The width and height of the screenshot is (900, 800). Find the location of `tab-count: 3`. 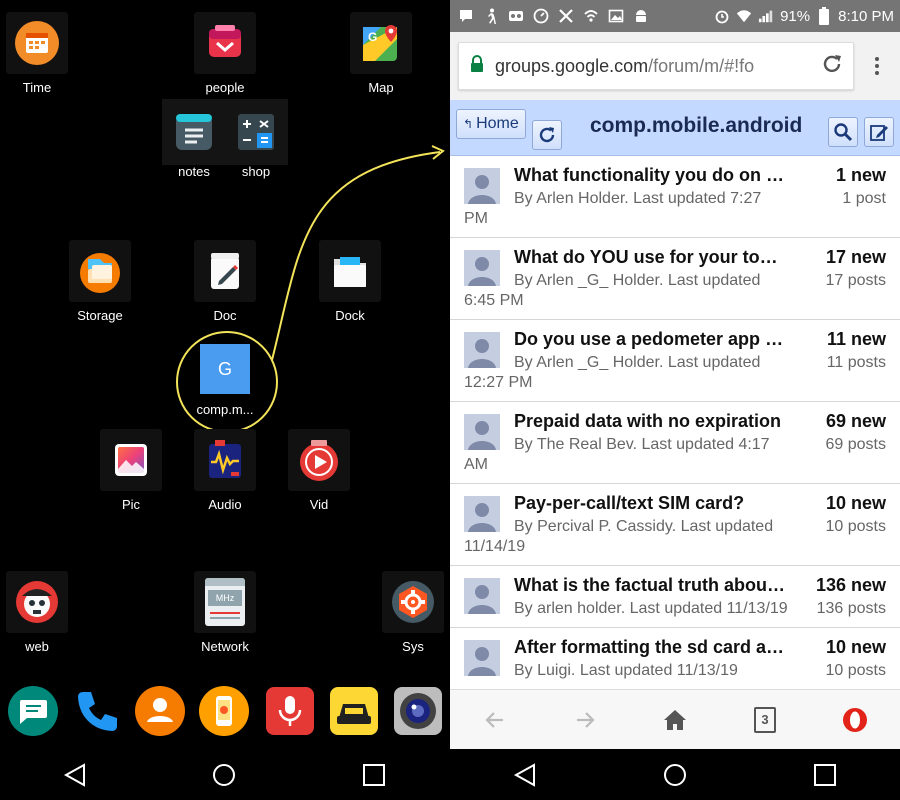

tab-count: 3 is located at coordinates (765, 719).